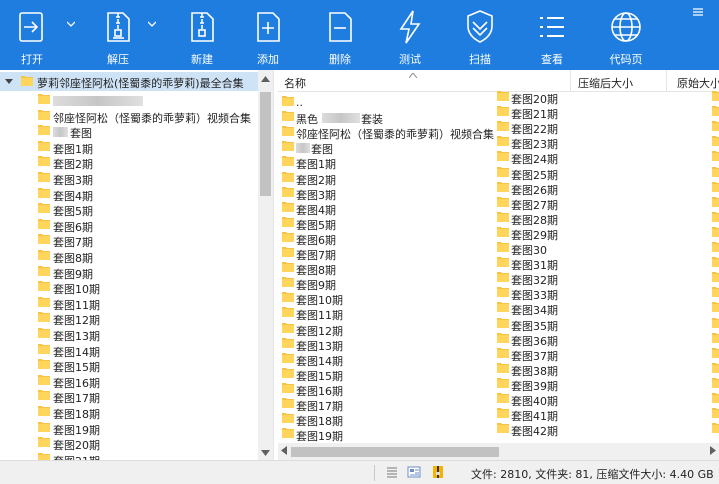  Describe the element at coordinates (69, 304) in the screenshot. I see `tree-item: 套图11期` at that location.